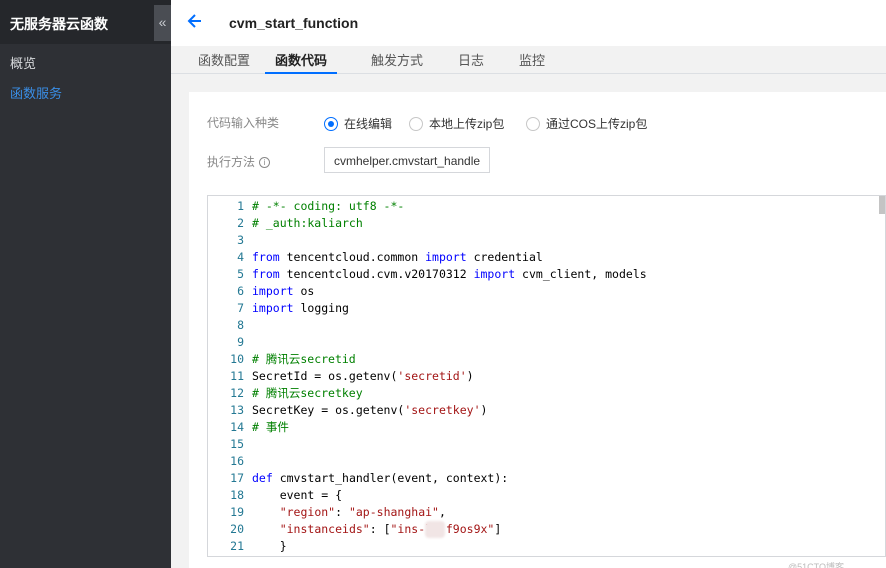 The width and height of the screenshot is (886, 568). I want to click on line-number: 8, so click(240, 325).